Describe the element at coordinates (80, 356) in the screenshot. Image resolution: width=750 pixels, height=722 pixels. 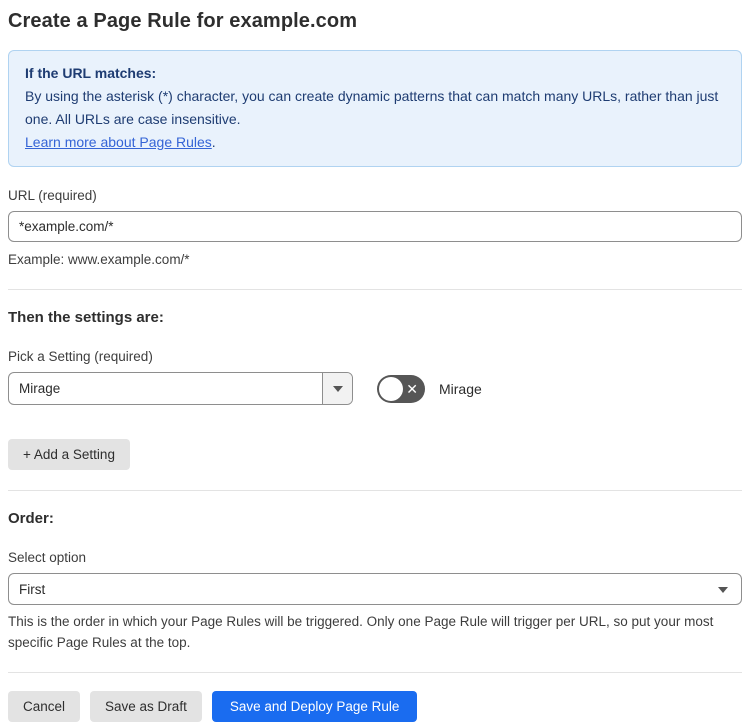
I see `pick-setting-label: Pick a Setting (required)` at that location.